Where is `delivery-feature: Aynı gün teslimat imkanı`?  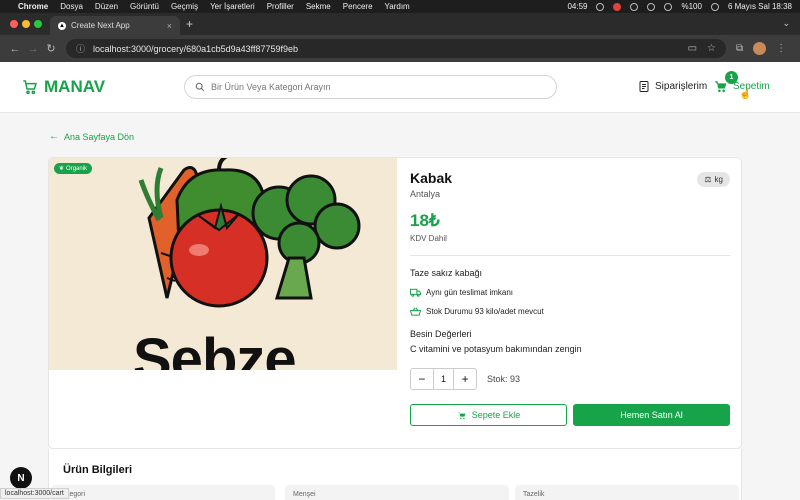
delivery-feature: Aynı gün teslimat imkanı is located at coordinates (570, 292).